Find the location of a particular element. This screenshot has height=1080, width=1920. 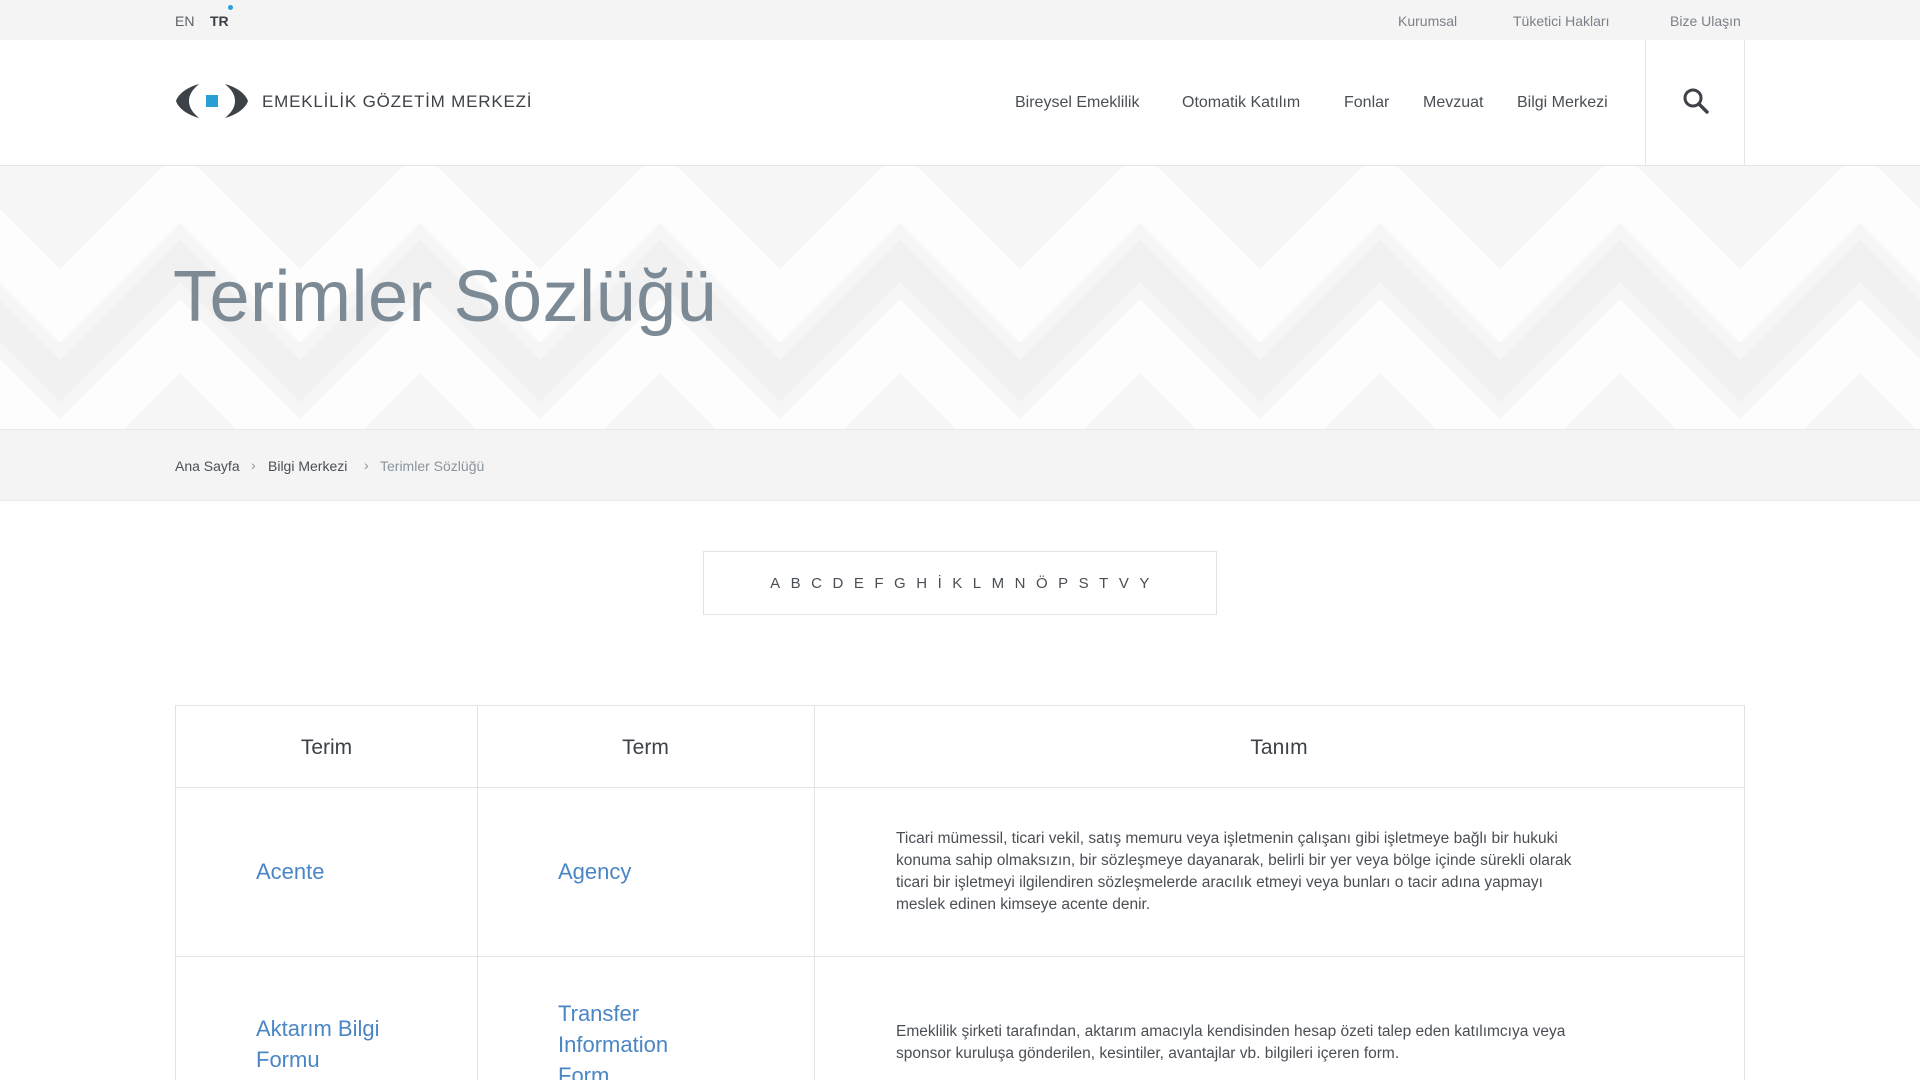

alpha-letter-s: S is located at coordinates (1084, 583).